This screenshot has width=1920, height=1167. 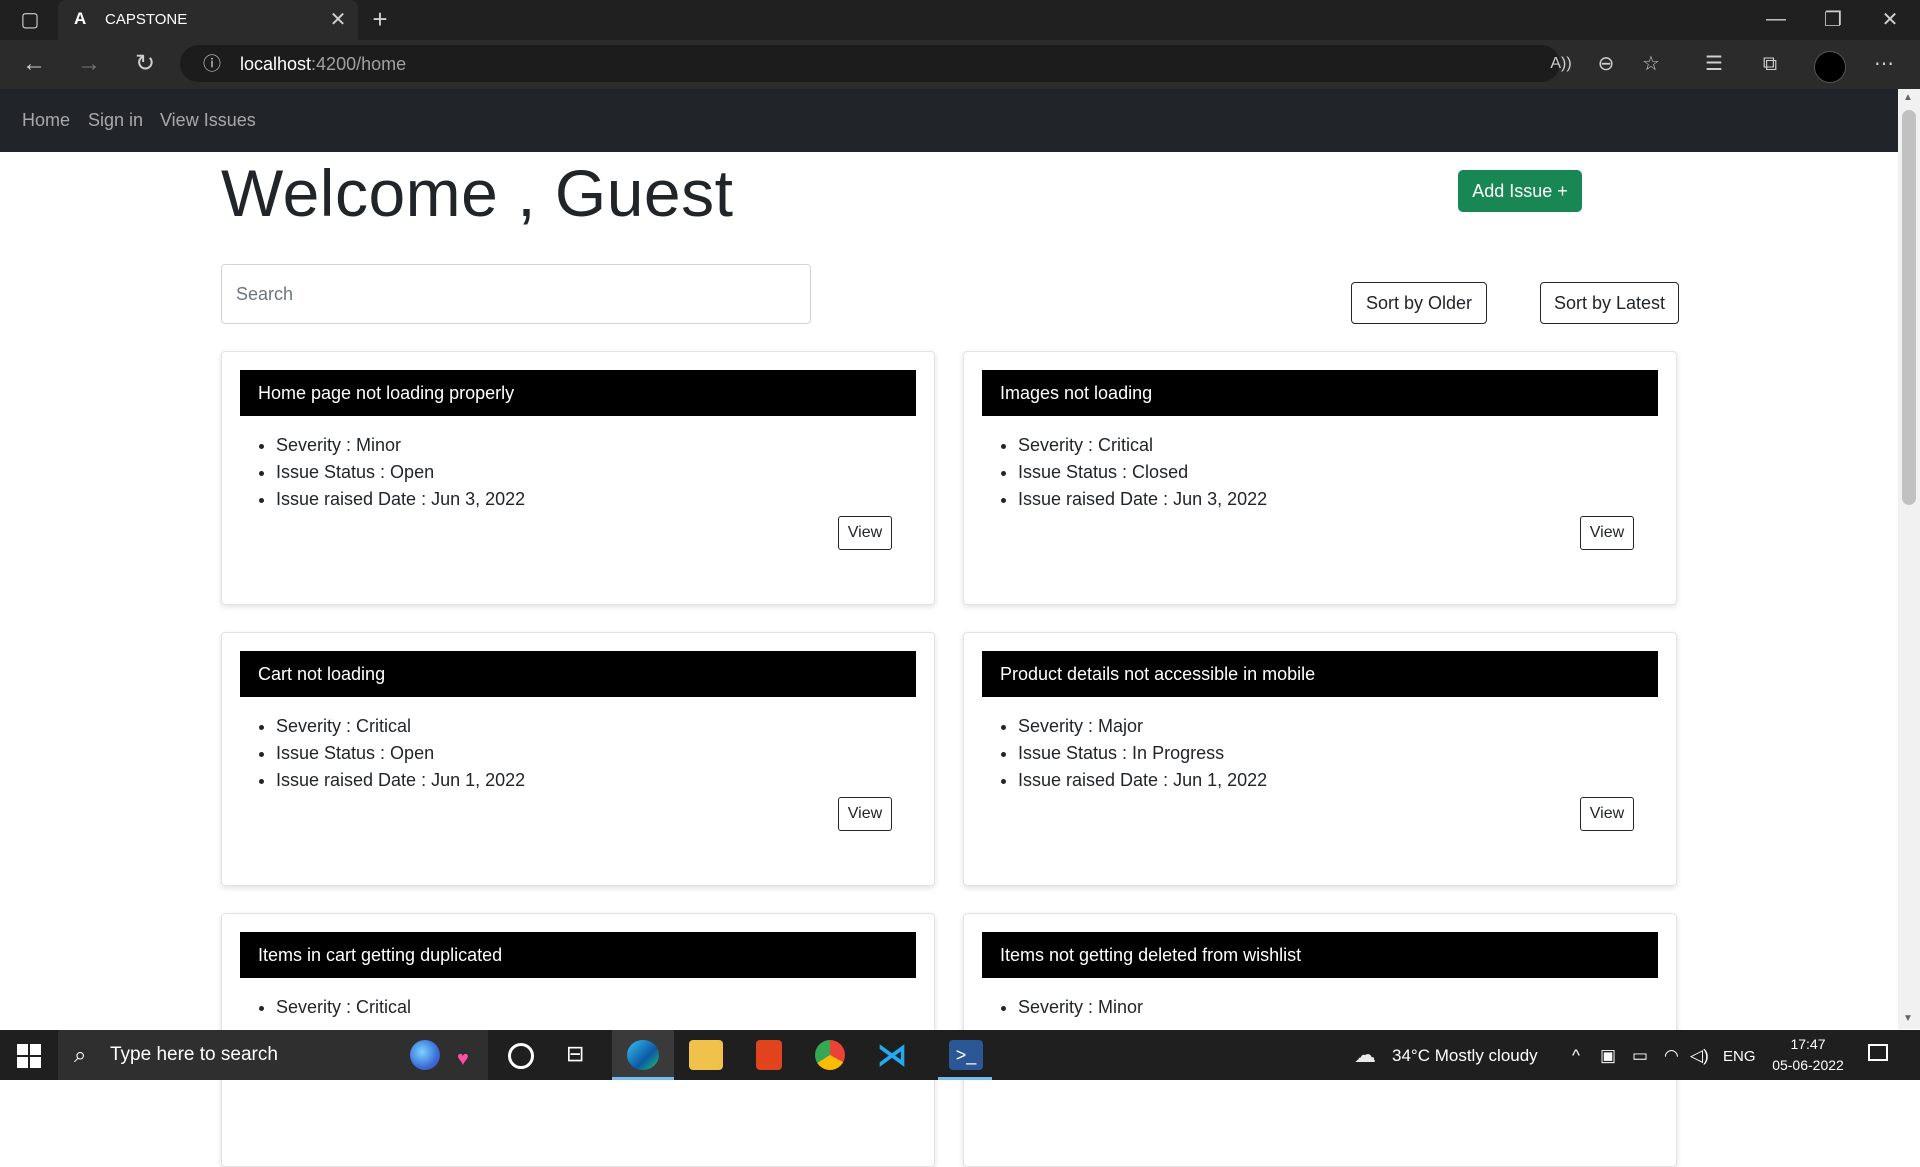 What do you see at coordinates (578, 955) in the screenshot?
I see `issue-title: Items in cart getting duplicated` at bounding box center [578, 955].